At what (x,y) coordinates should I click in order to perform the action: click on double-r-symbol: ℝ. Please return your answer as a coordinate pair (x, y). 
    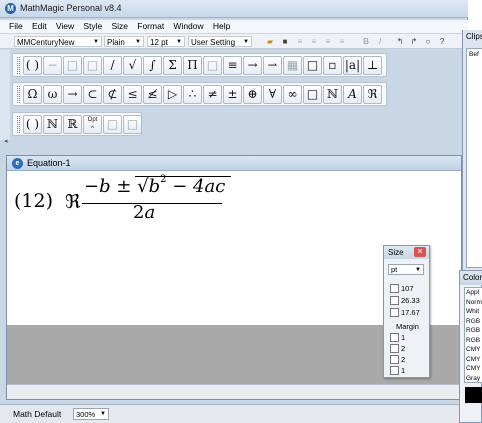
    Looking at the image, I should click on (72, 124).